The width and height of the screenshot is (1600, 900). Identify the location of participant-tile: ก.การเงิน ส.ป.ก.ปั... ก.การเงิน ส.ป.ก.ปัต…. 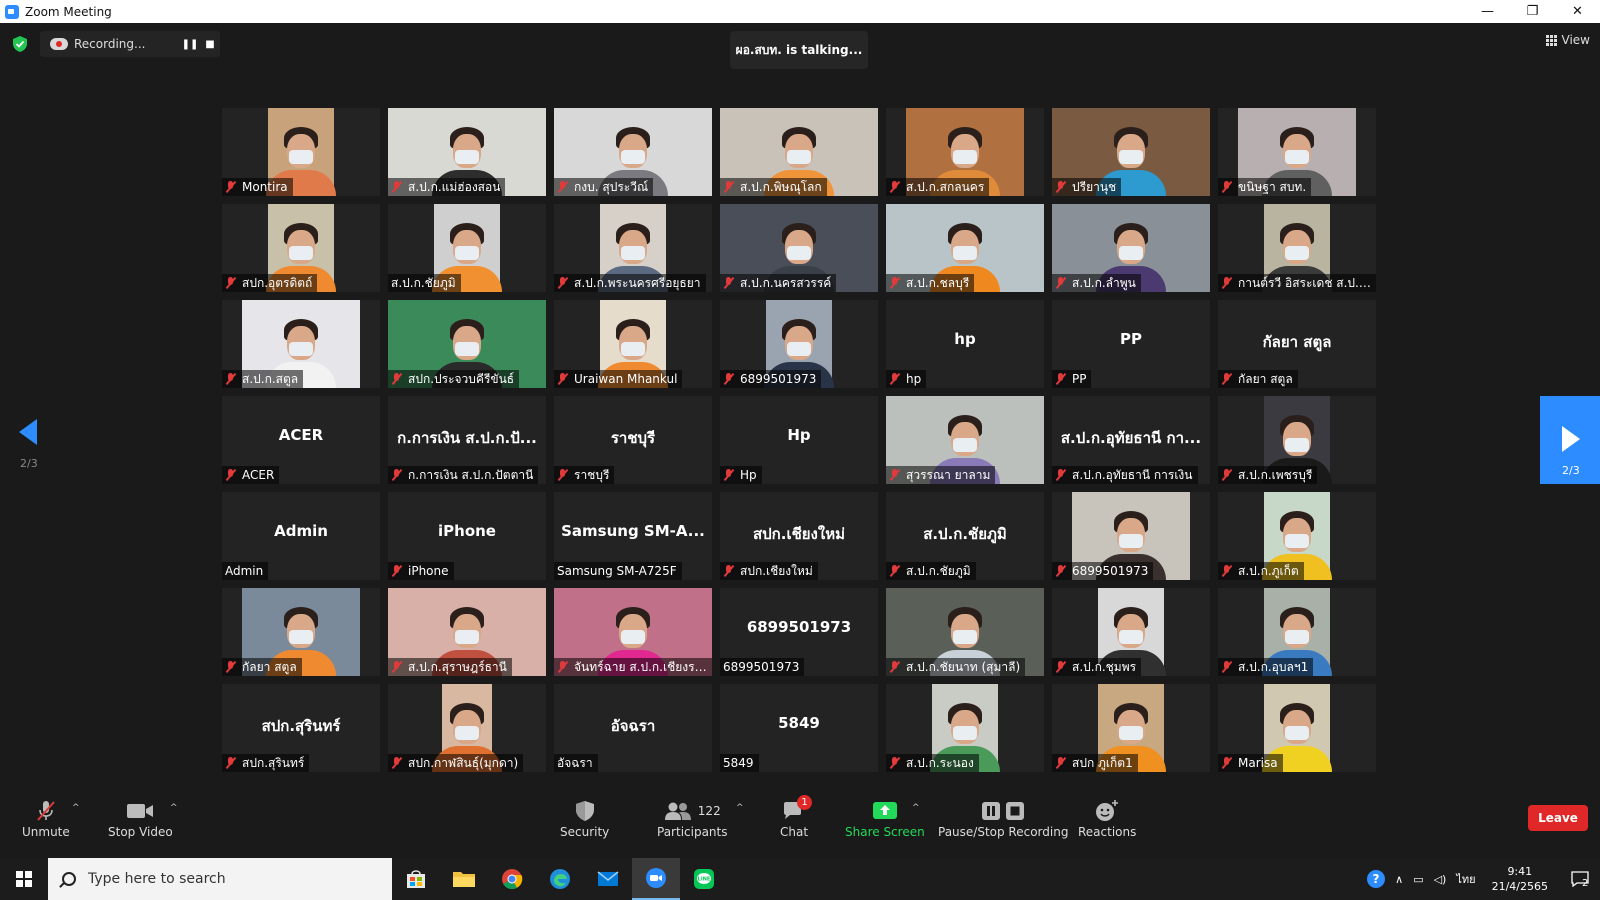
(467, 440).